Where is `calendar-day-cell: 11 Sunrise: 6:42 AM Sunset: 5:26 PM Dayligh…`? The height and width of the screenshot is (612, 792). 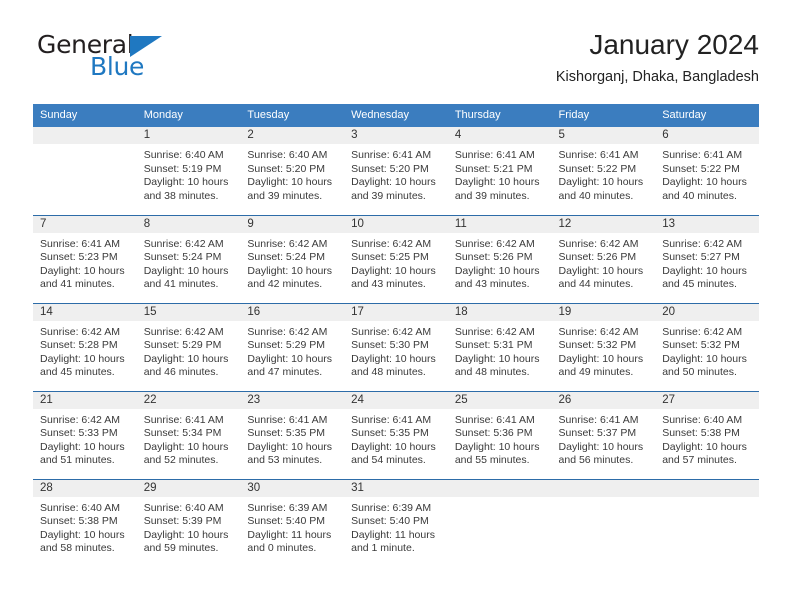 calendar-day-cell: 11 Sunrise: 6:42 AM Sunset: 5:26 PM Dayligh… is located at coordinates (499, 259).